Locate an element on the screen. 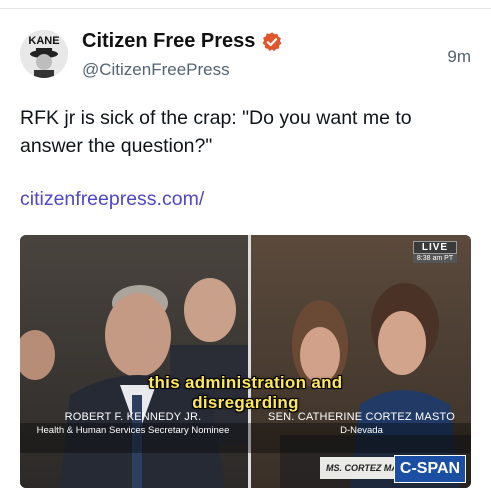 Image resolution: width=491 pixels, height=500 pixels. svg-text: KANE is located at coordinates (43, 41).